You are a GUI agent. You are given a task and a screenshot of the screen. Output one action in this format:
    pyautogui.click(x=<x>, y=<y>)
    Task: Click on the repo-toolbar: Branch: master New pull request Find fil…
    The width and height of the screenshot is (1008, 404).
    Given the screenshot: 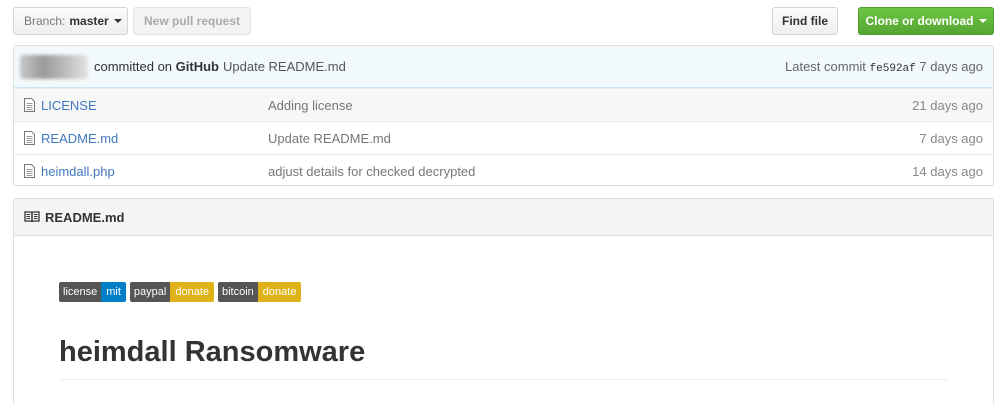 What is the action you would take?
    pyautogui.click(x=503, y=21)
    